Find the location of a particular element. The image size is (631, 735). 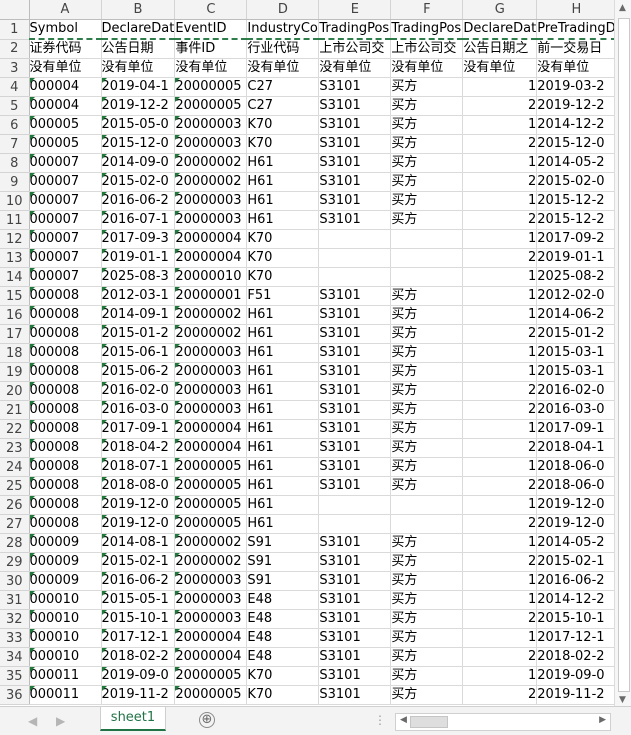

row-header: 3 is located at coordinates (15, 68).